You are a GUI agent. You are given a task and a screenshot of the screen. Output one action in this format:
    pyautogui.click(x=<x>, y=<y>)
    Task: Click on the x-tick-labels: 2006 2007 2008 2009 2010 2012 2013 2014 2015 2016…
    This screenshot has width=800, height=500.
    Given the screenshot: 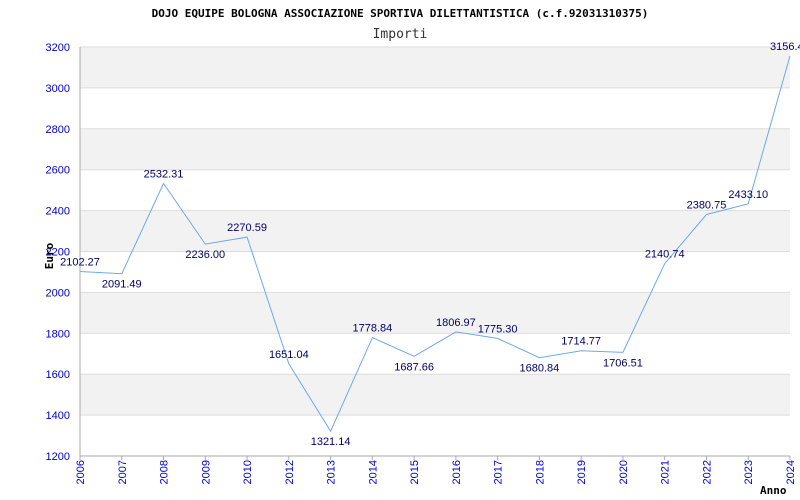 What is the action you would take?
    pyautogui.click(x=436, y=472)
    